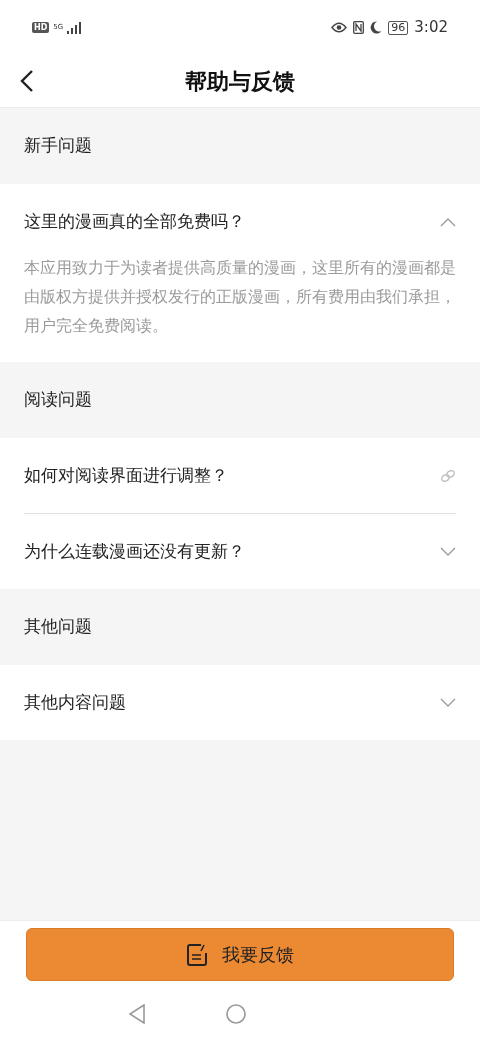  Describe the element at coordinates (134, 221) in the screenshot. I see `question-text: 这里的漫画真的全部免费吗？` at that location.